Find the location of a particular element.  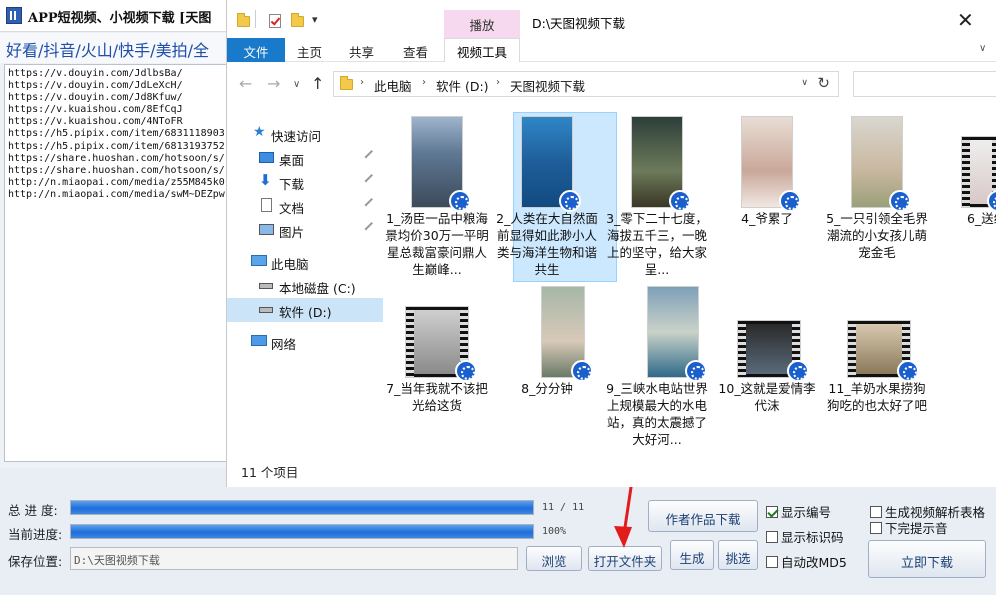

url-line: https://v.douyin.com/JdlbsBa/ is located at coordinates (95, 73).